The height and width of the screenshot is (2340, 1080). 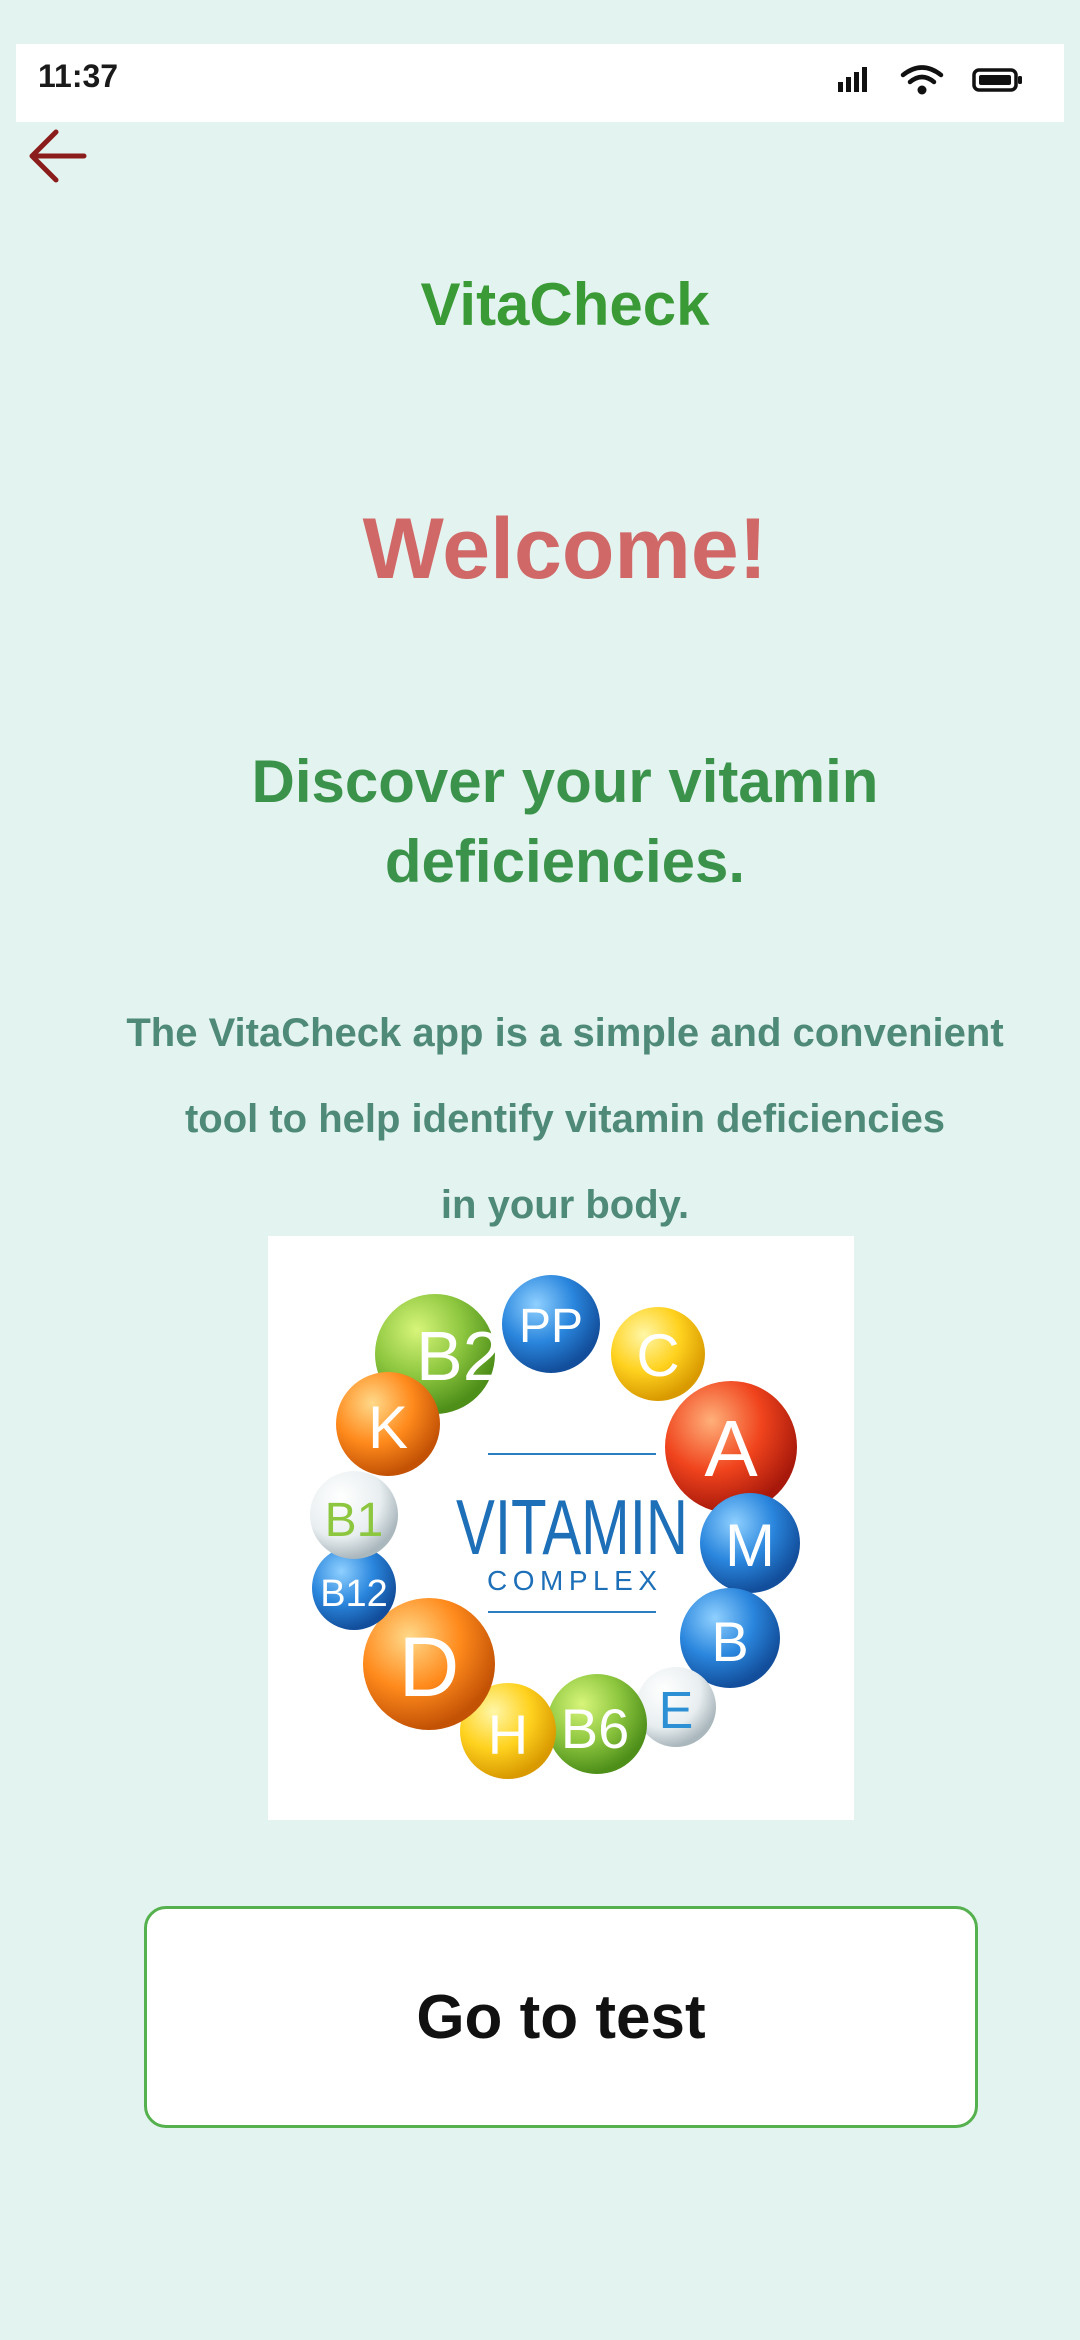 I want to click on svg-text: B6, so click(x=595, y=1728).